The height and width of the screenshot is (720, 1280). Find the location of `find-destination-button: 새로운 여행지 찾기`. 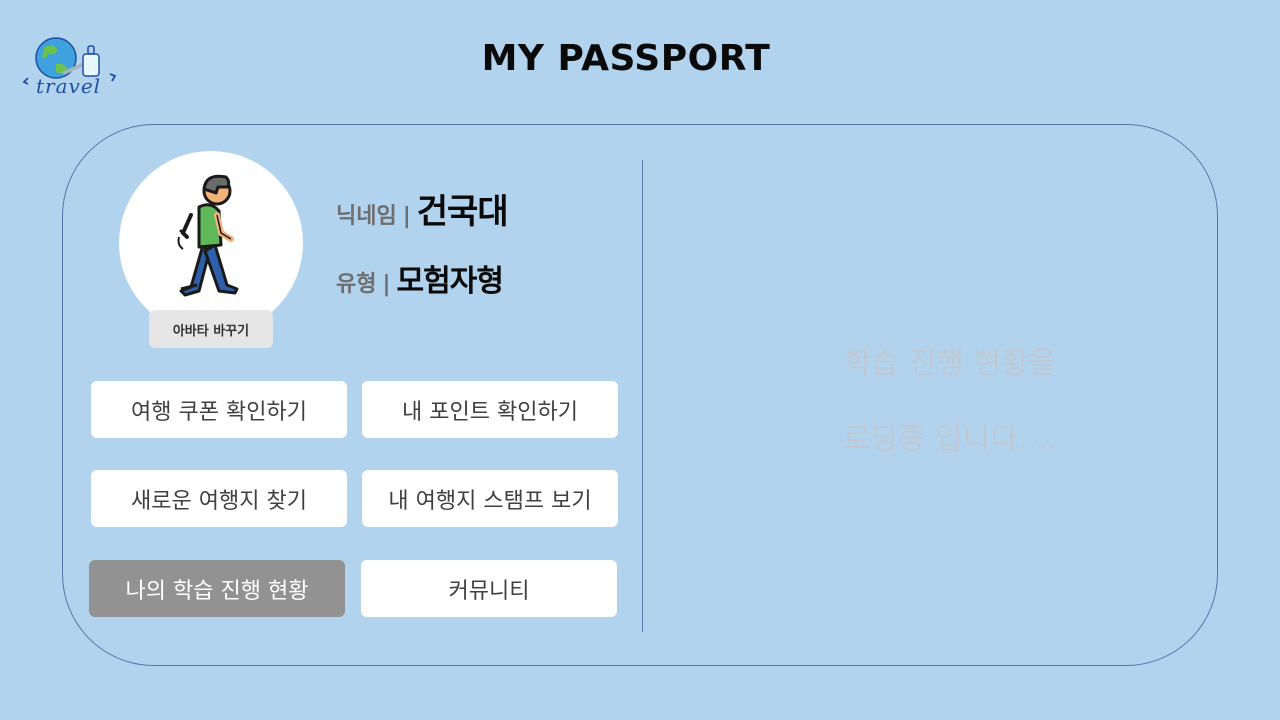

find-destination-button: 새로운 여행지 찾기 is located at coordinates (219, 498).